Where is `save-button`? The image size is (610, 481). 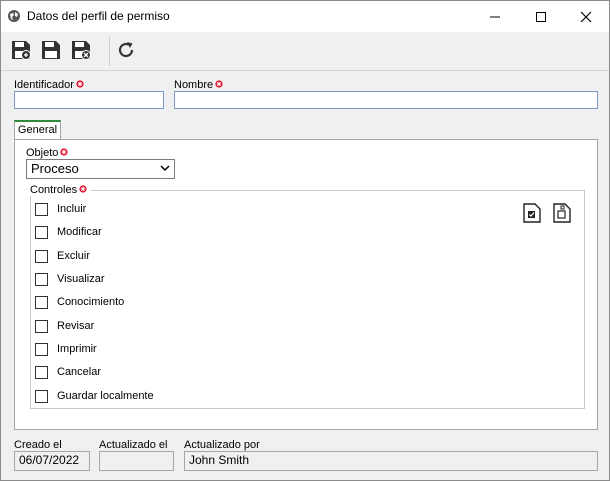
save-button is located at coordinates (51, 50).